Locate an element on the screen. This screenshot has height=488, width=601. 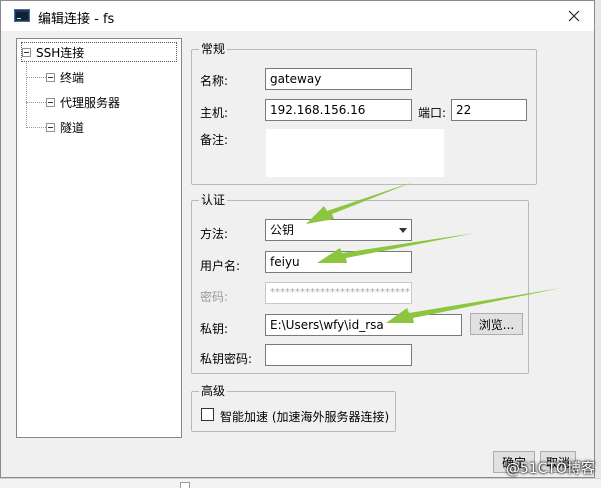
general-group-title: 常规 is located at coordinates (213, 49).